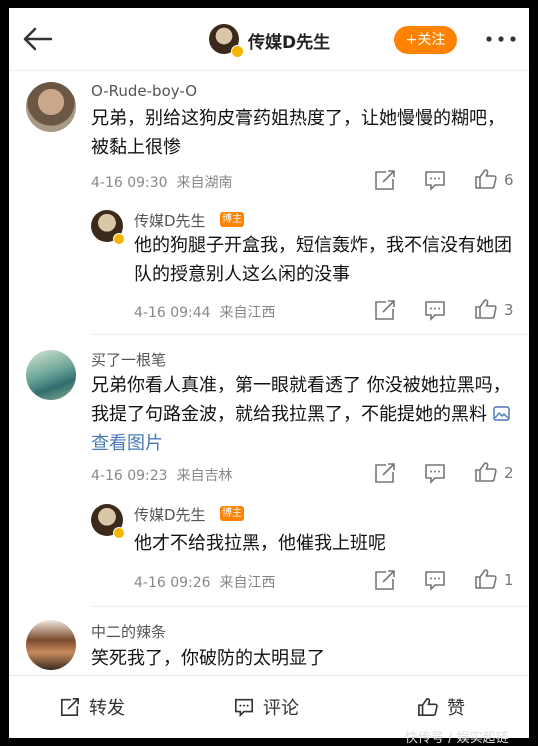 The height and width of the screenshot is (746, 538). What do you see at coordinates (107, 708) in the screenshot?
I see `repost-label: 转发` at bounding box center [107, 708].